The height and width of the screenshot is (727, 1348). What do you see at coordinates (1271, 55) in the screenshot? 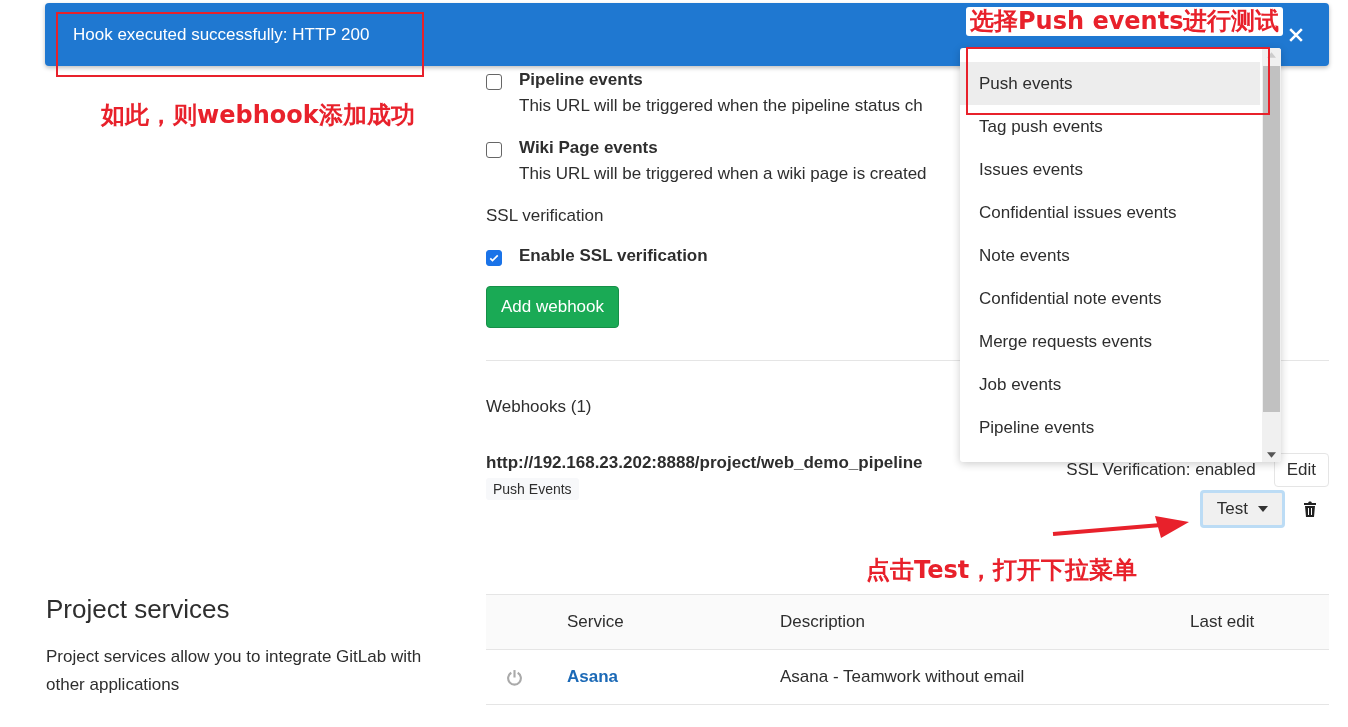
I see `scroll-up-icon` at bounding box center [1271, 55].